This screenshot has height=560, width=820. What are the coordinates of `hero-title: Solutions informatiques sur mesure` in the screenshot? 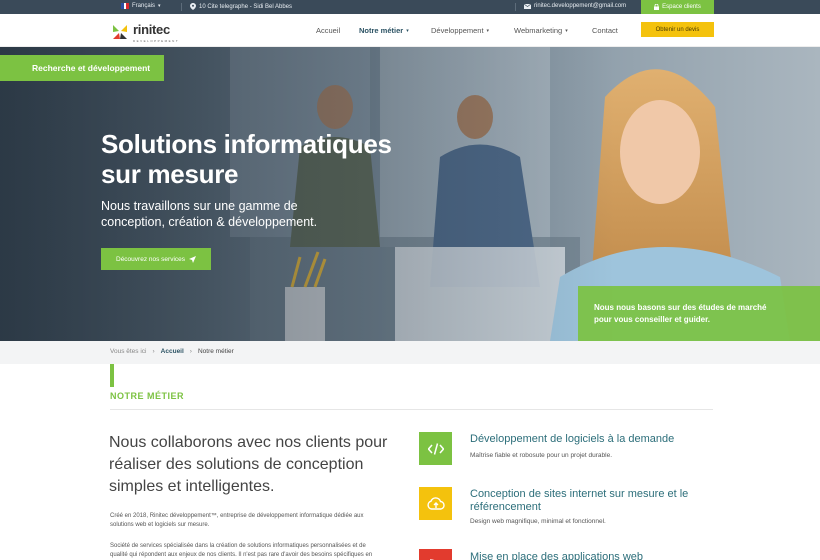 It's located at (271, 159).